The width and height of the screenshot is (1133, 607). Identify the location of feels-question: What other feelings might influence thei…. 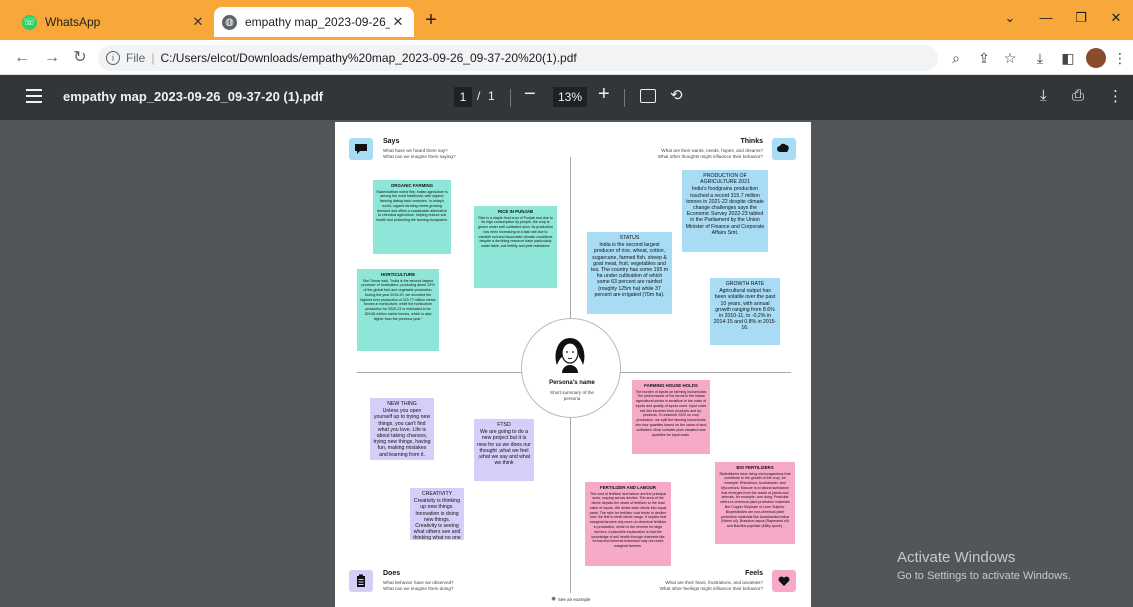
(711, 588).